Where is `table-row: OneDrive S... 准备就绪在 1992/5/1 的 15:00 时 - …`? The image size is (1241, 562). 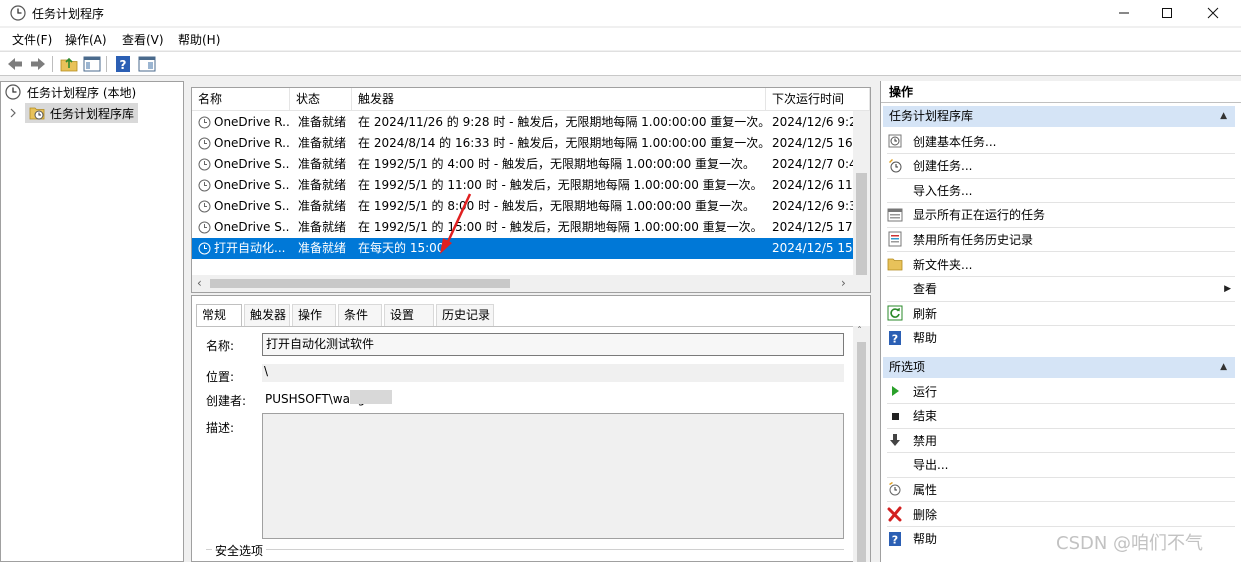
table-row: OneDrive S... 准备就绪在 1992/5/1 的 15:00 时 - … is located at coordinates (522, 227).